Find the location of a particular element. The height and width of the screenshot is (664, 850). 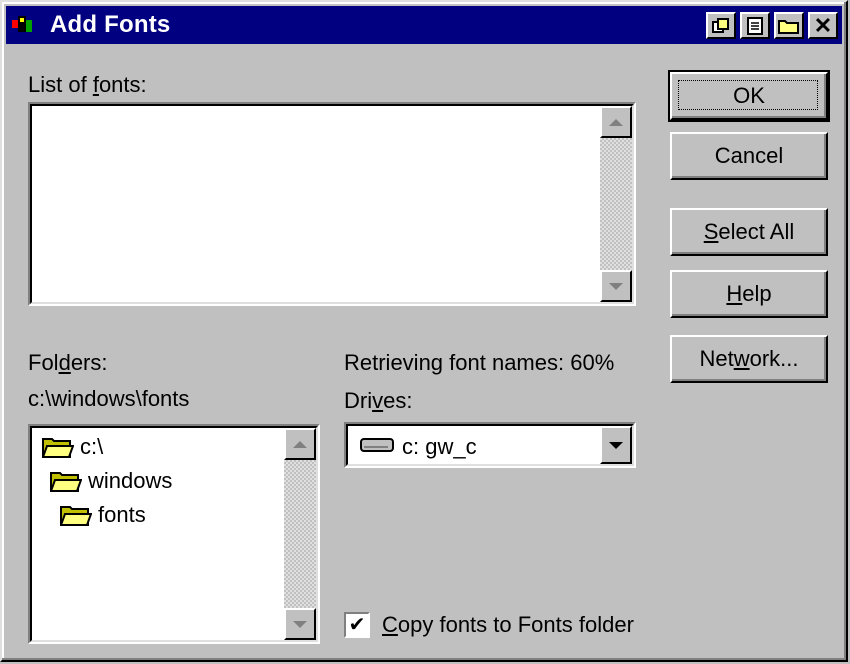

drives-dropdown-button is located at coordinates (616, 445).